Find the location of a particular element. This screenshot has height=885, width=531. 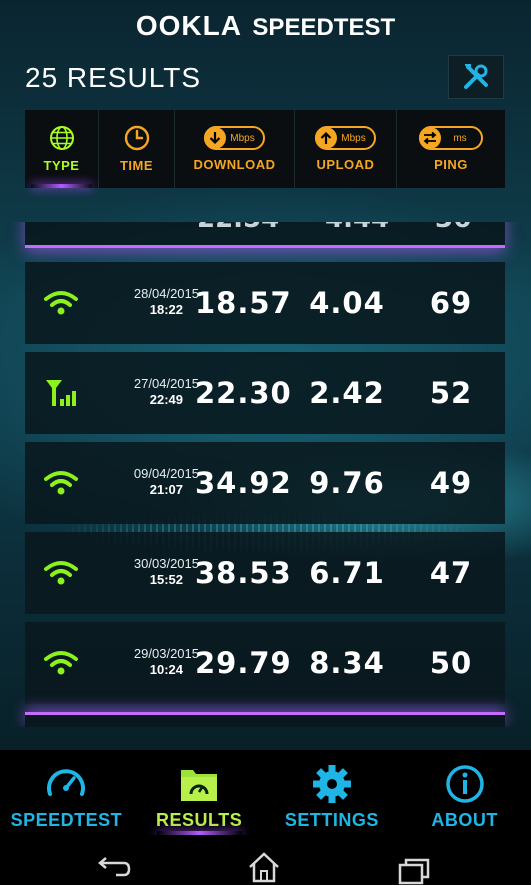

cell-signal-icon is located at coordinates (61, 393).